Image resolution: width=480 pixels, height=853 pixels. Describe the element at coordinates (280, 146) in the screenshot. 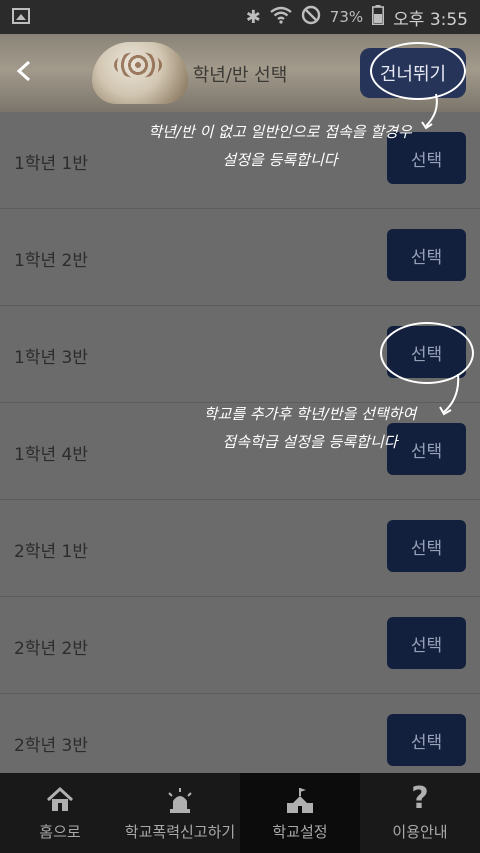

I see `skip-annotation: 학년/반 이 없고 일반인으로 접속을 할경우 설정을 등록합니다` at that location.